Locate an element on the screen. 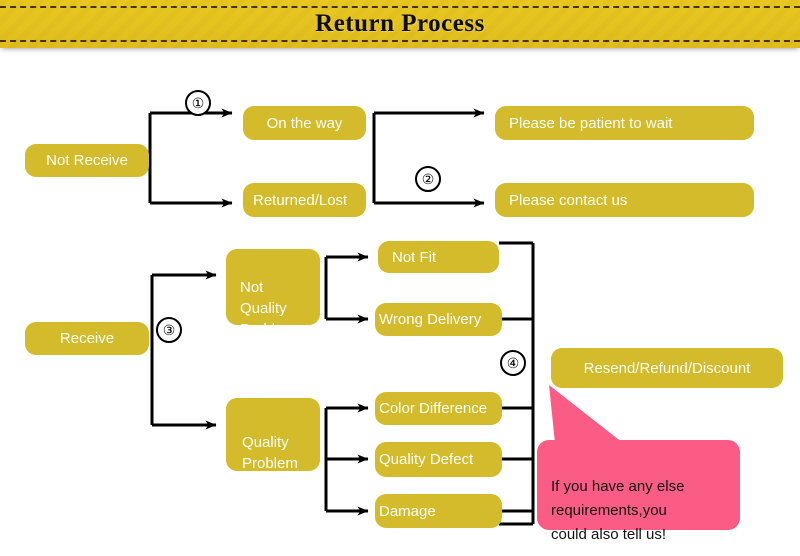 The width and height of the screenshot is (800, 556). node-label: Color Difference is located at coordinates (433, 408).